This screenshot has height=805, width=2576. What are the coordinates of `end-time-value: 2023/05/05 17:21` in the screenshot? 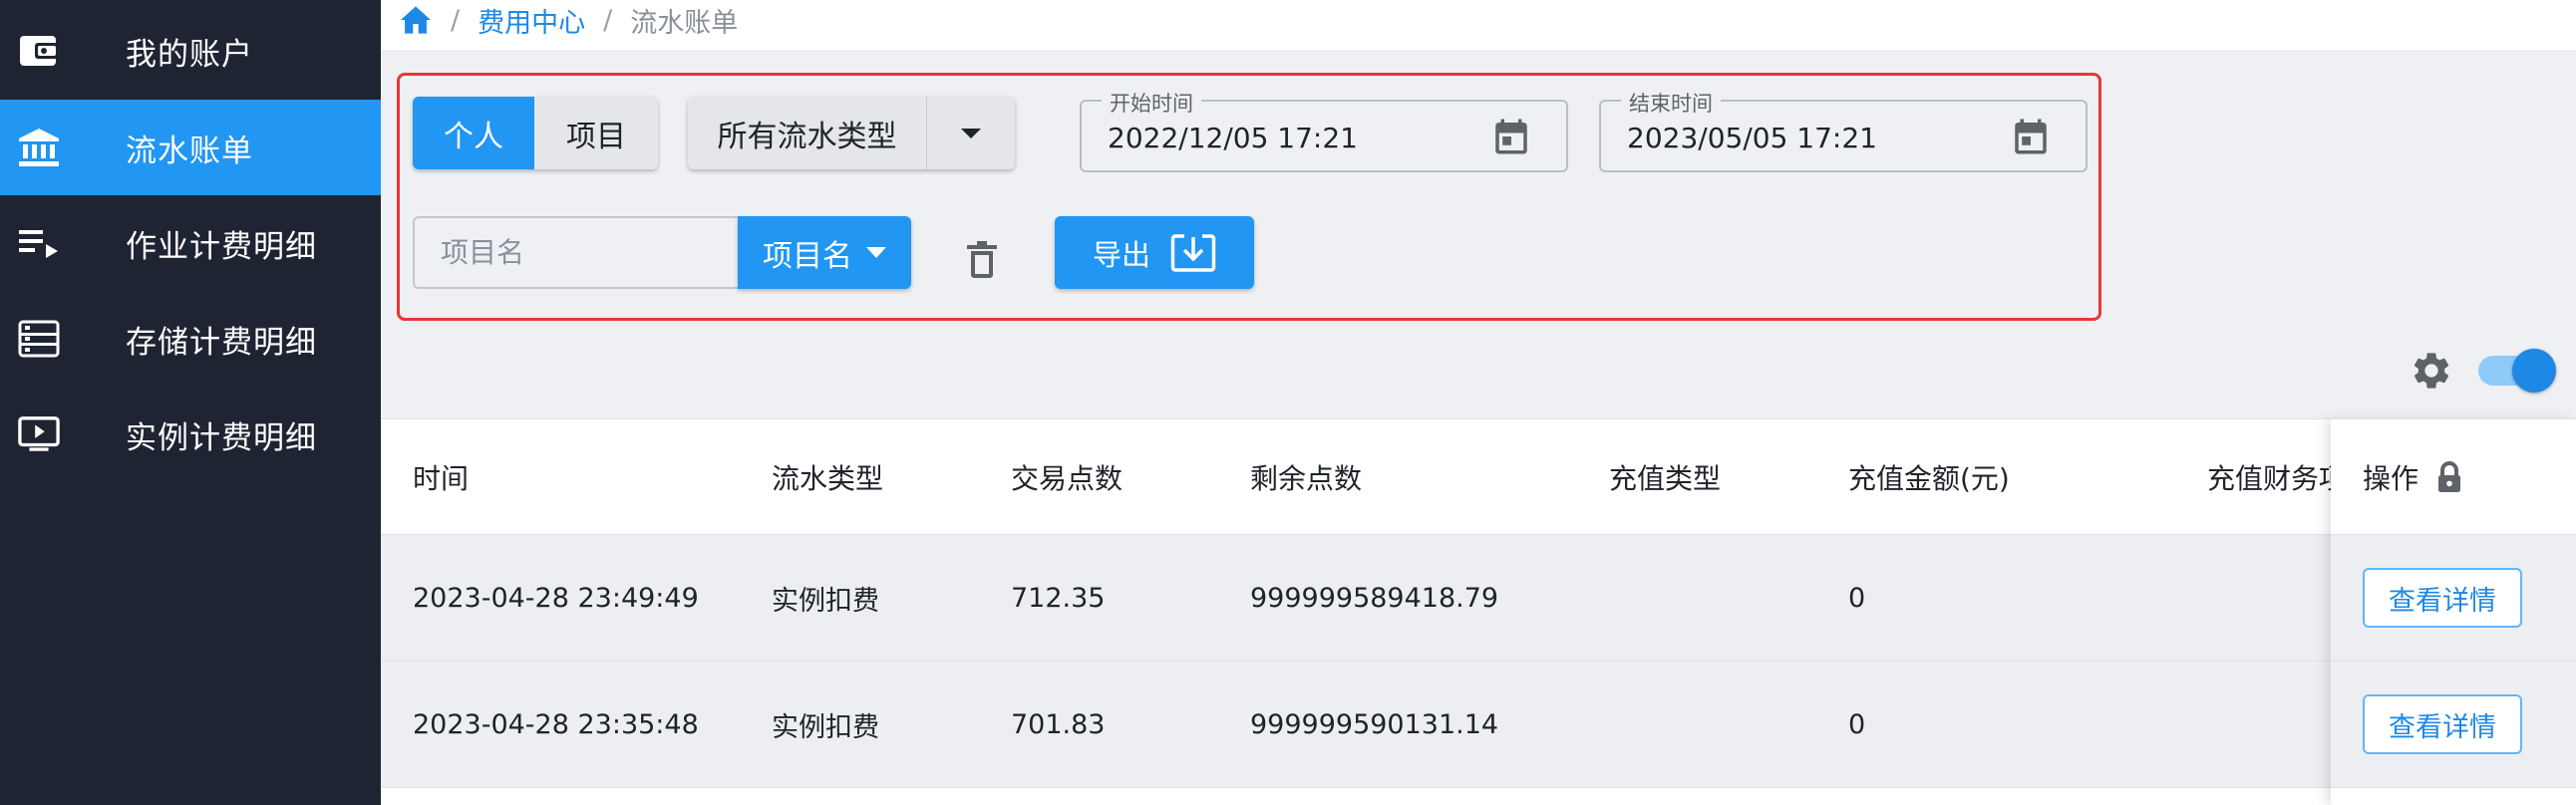 It's located at (1752, 138).